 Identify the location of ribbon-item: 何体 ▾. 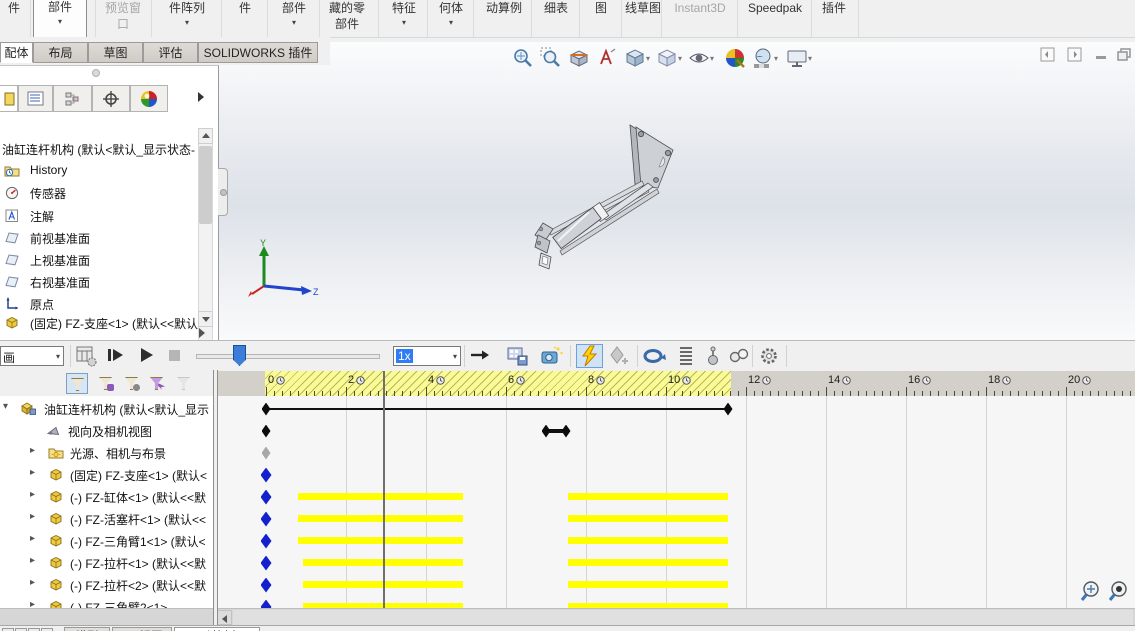
(451, 18).